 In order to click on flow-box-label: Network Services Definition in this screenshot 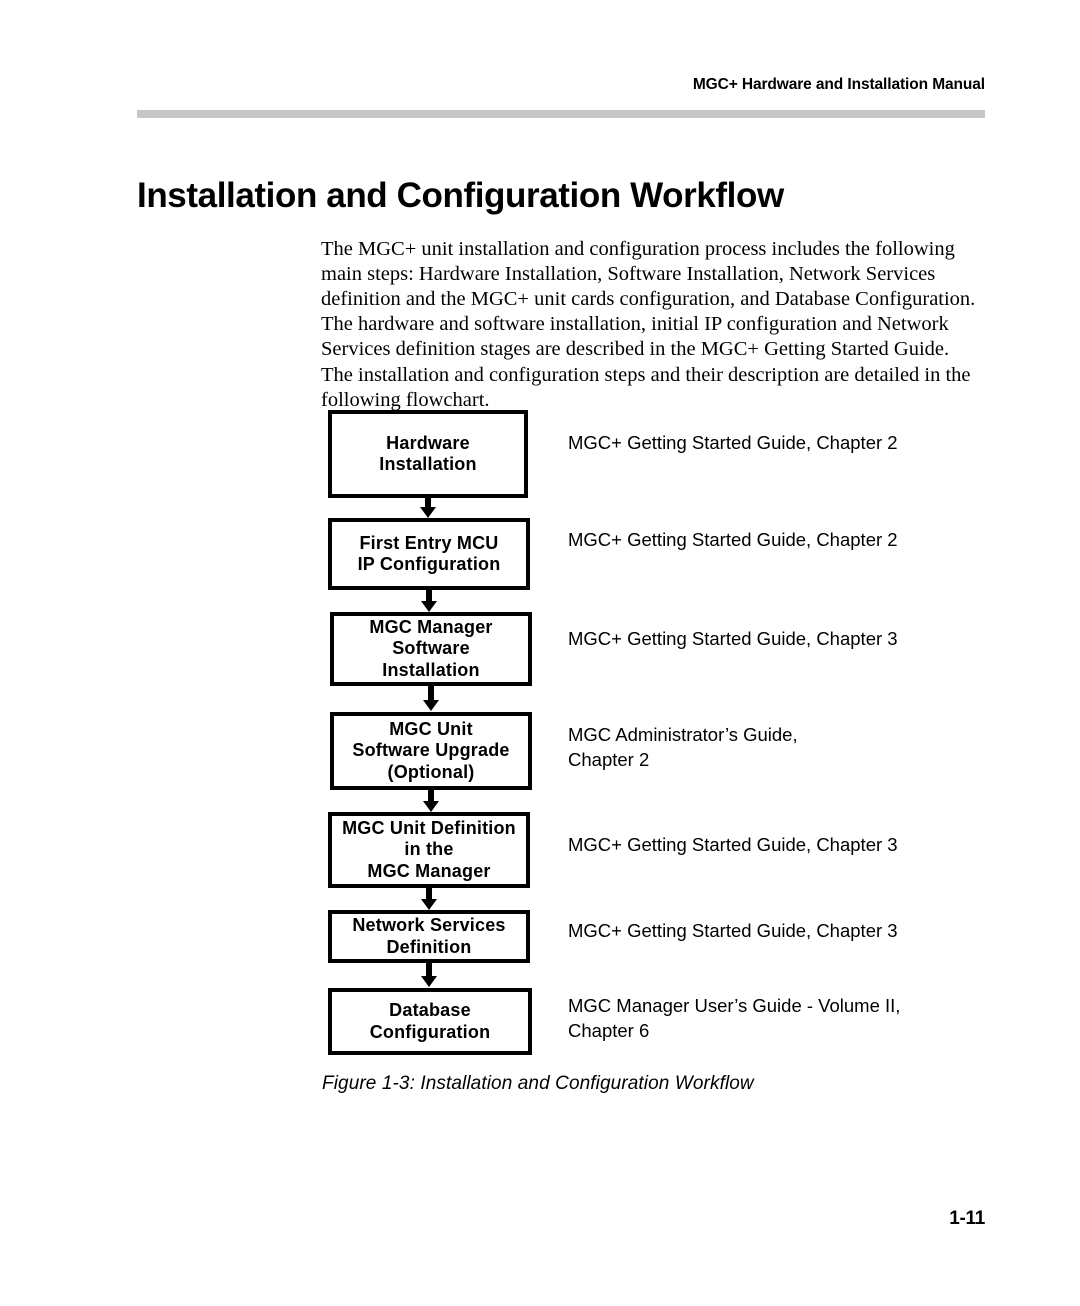, I will do `click(429, 936)`.